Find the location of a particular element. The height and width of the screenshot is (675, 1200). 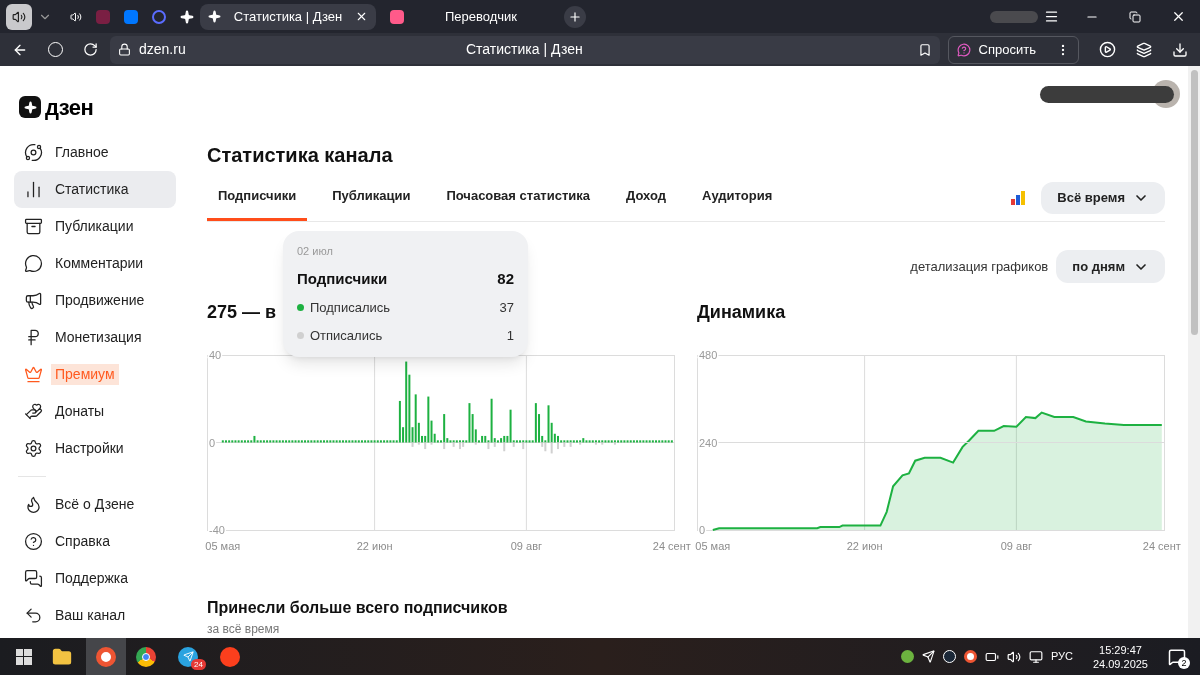

notification-count: 2 is located at coordinates (1184, 662).